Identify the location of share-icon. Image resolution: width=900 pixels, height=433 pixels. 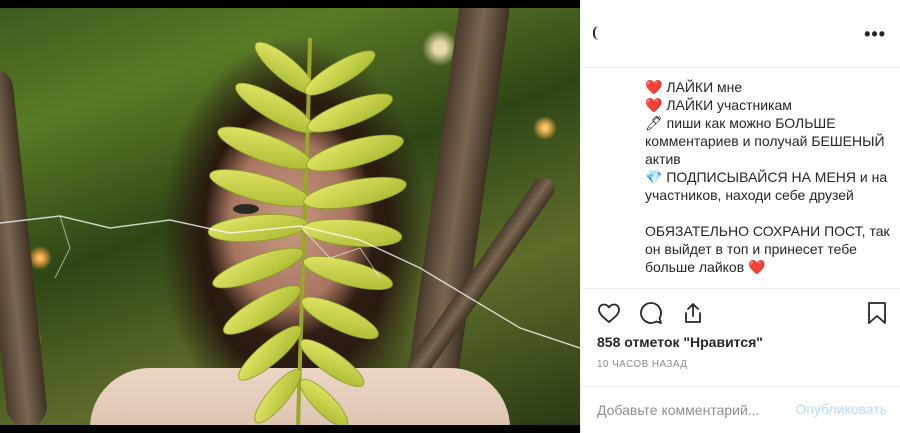
(693, 313).